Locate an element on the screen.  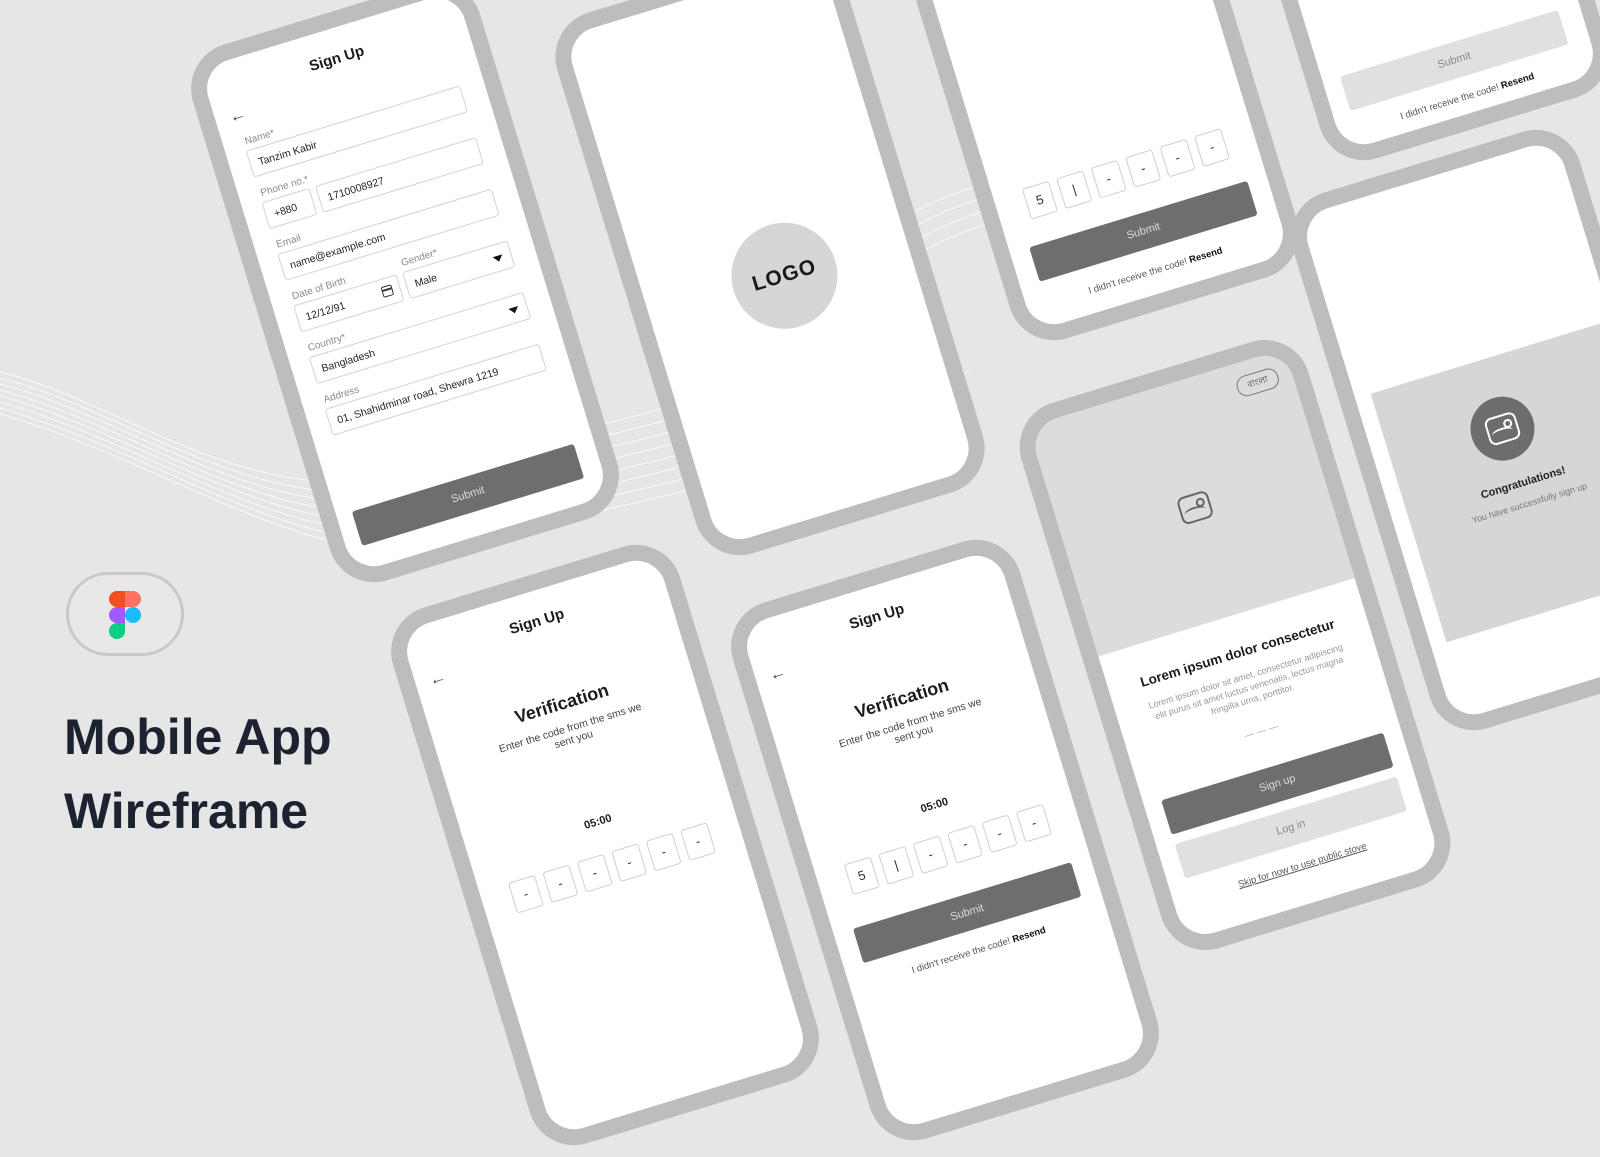
hero-image-placeholder: বাংলা is located at coordinates (1191, 502).